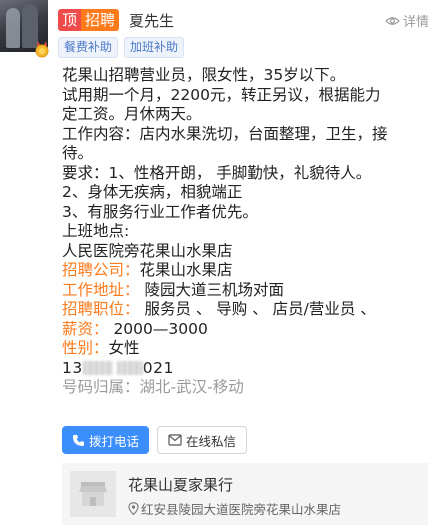 The height and width of the screenshot is (528, 441). I want to click on body-line: 要求：1、性格开朗， 手脚勤快，礼貌待人。, so click(217, 172).